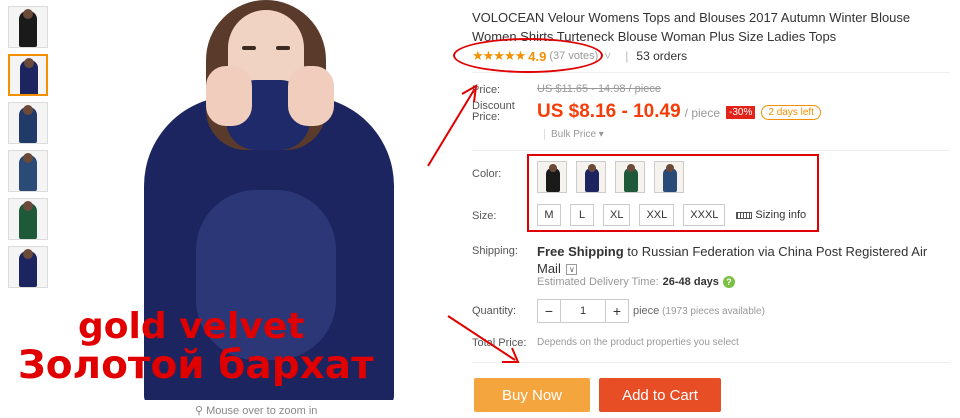 This screenshot has height=418, width=960. What do you see at coordinates (702, 113) in the screenshot?
I see `per-unit: / piece` at bounding box center [702, 113].